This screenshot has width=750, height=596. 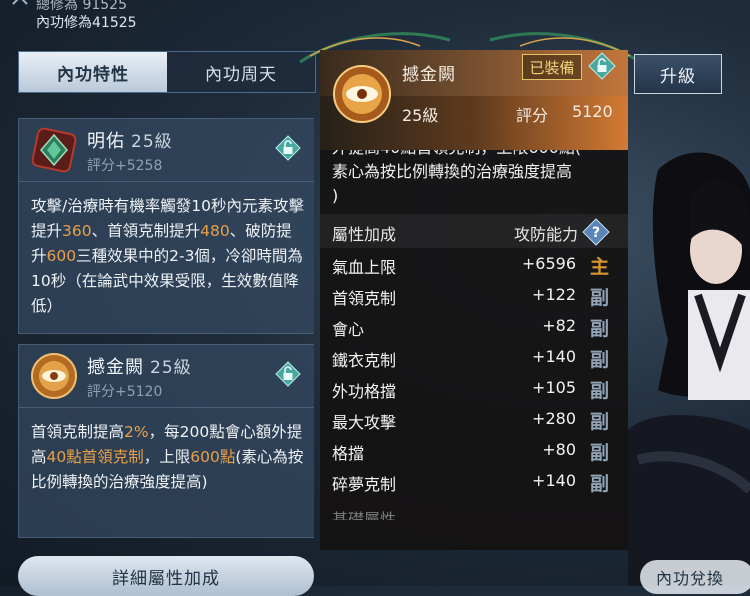 I want to click on skill-name: 明佑, so click(x=106, y=141).